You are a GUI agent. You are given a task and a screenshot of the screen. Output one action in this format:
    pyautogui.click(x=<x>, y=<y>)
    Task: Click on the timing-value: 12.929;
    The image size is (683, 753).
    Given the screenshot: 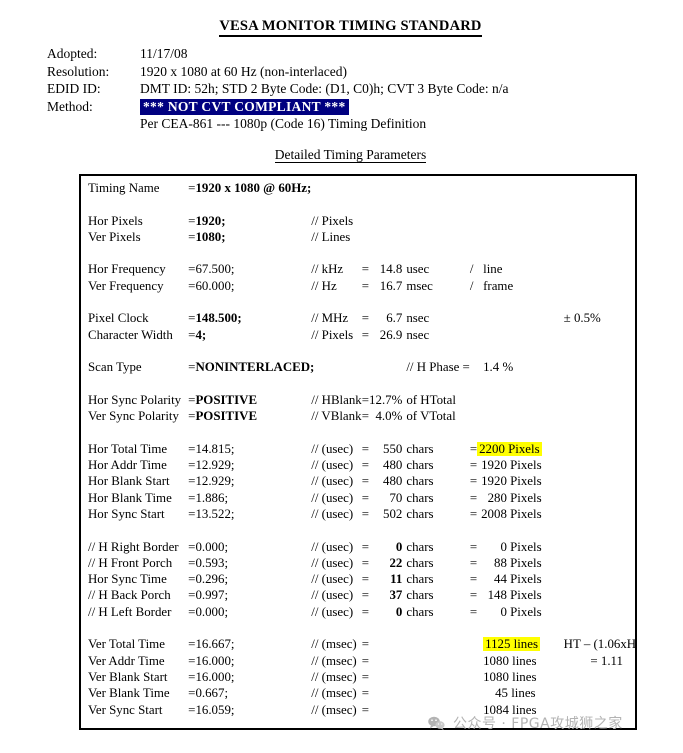 What is the action you would take?
    pyautogui.click(x=215, y=465)
    